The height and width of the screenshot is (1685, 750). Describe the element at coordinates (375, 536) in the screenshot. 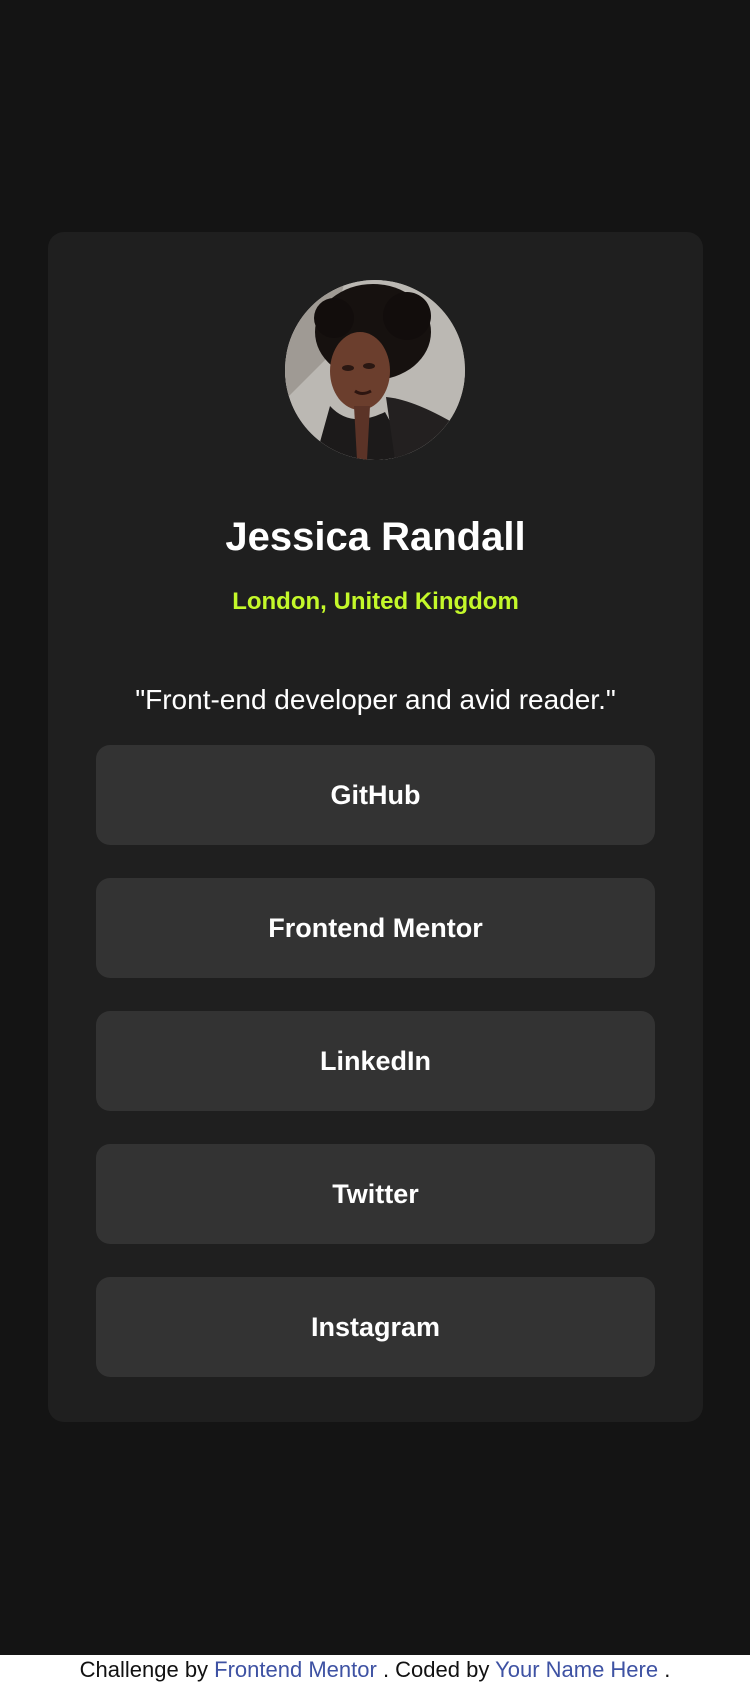

I see `profile-name: Jessica Randall` at that location.